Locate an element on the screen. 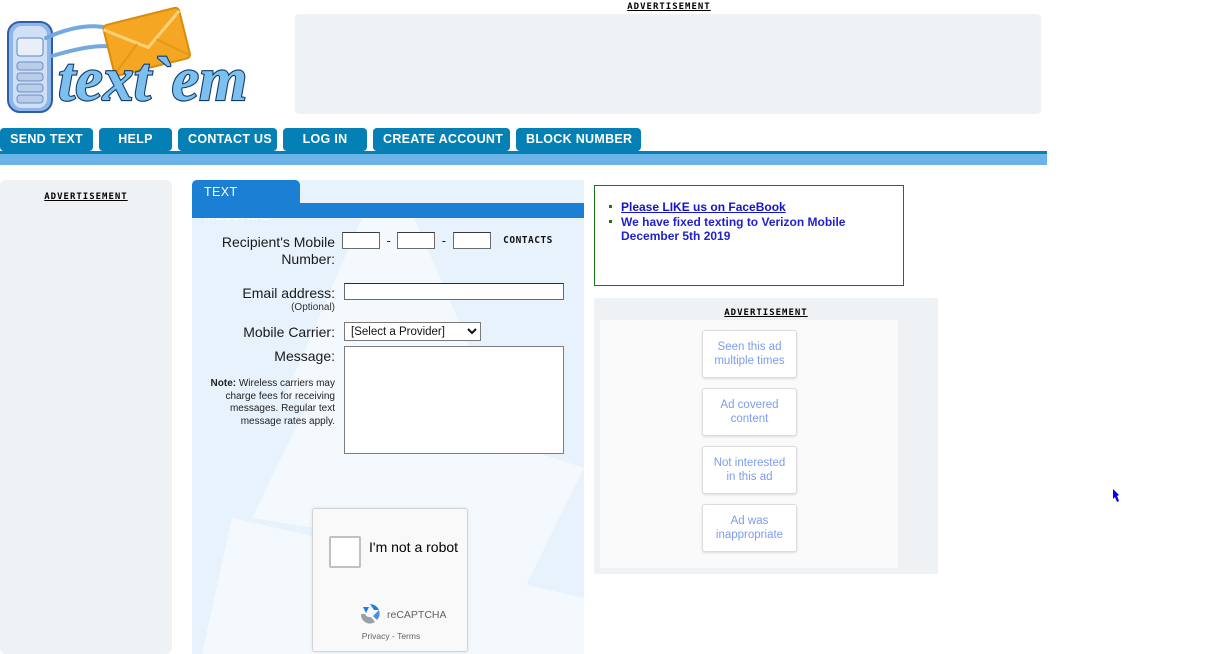  recaptcha-label: I'm not a robot is located at coordinates (414, 547).